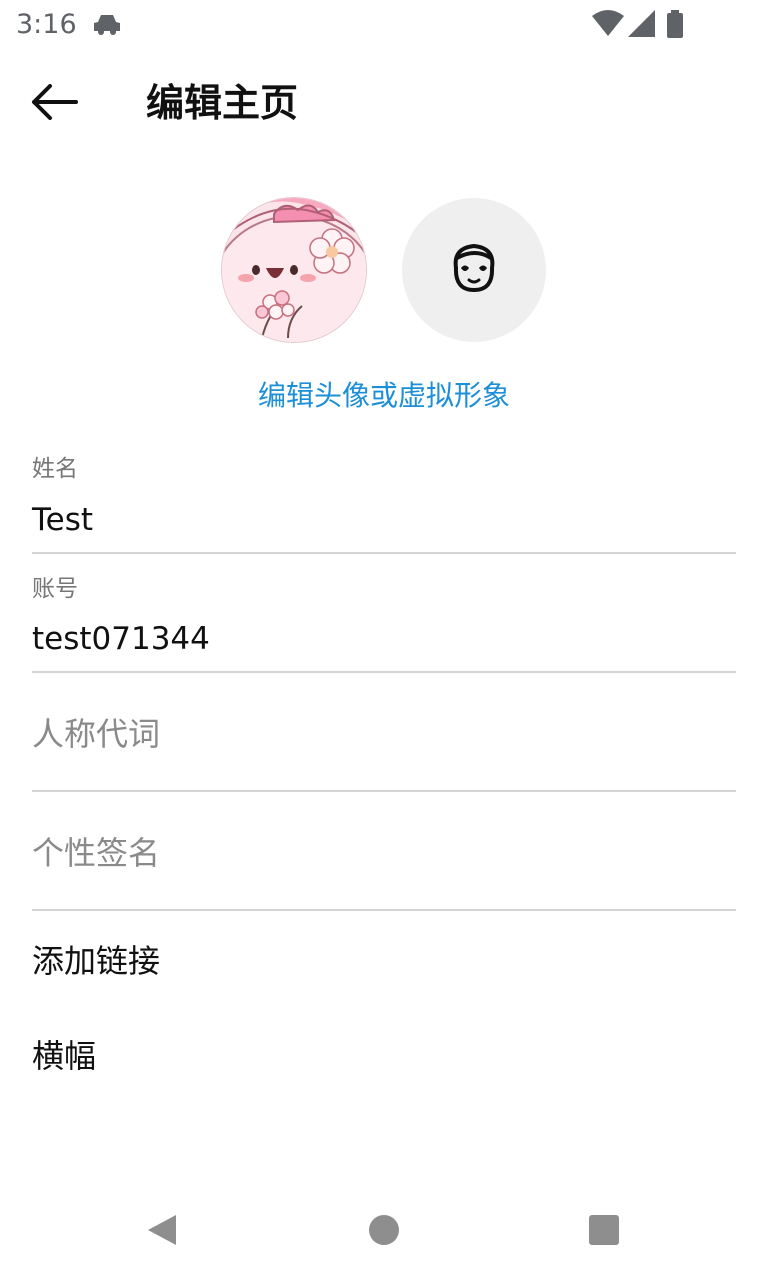 Image resolution: width=768 pixels, height=1280 pixels. What do you see at coordinates (55, 589) in the screenshot?
I see `account-field-label: 账号` at bounding box center [55, 589].